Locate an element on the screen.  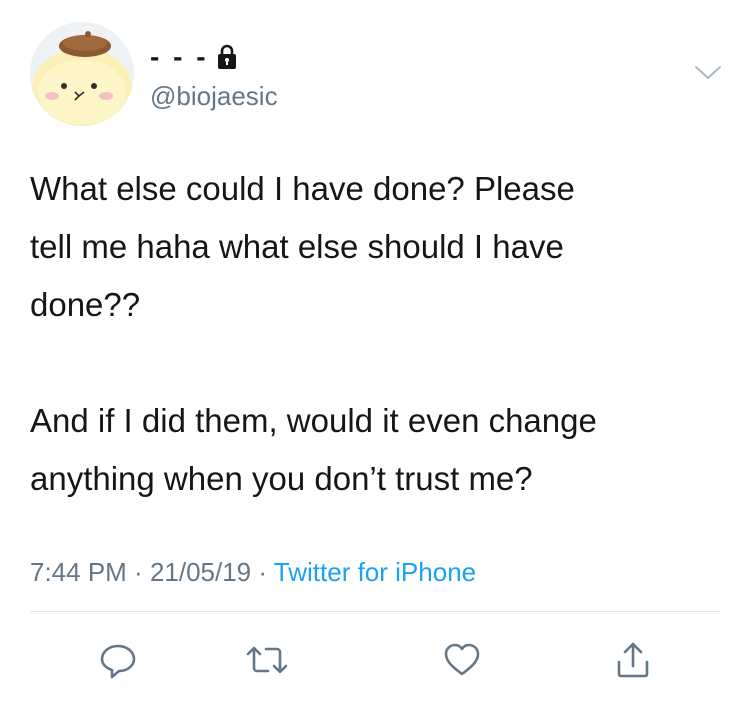
pompompurin-avatar-image is located at coordinates (82, 74).